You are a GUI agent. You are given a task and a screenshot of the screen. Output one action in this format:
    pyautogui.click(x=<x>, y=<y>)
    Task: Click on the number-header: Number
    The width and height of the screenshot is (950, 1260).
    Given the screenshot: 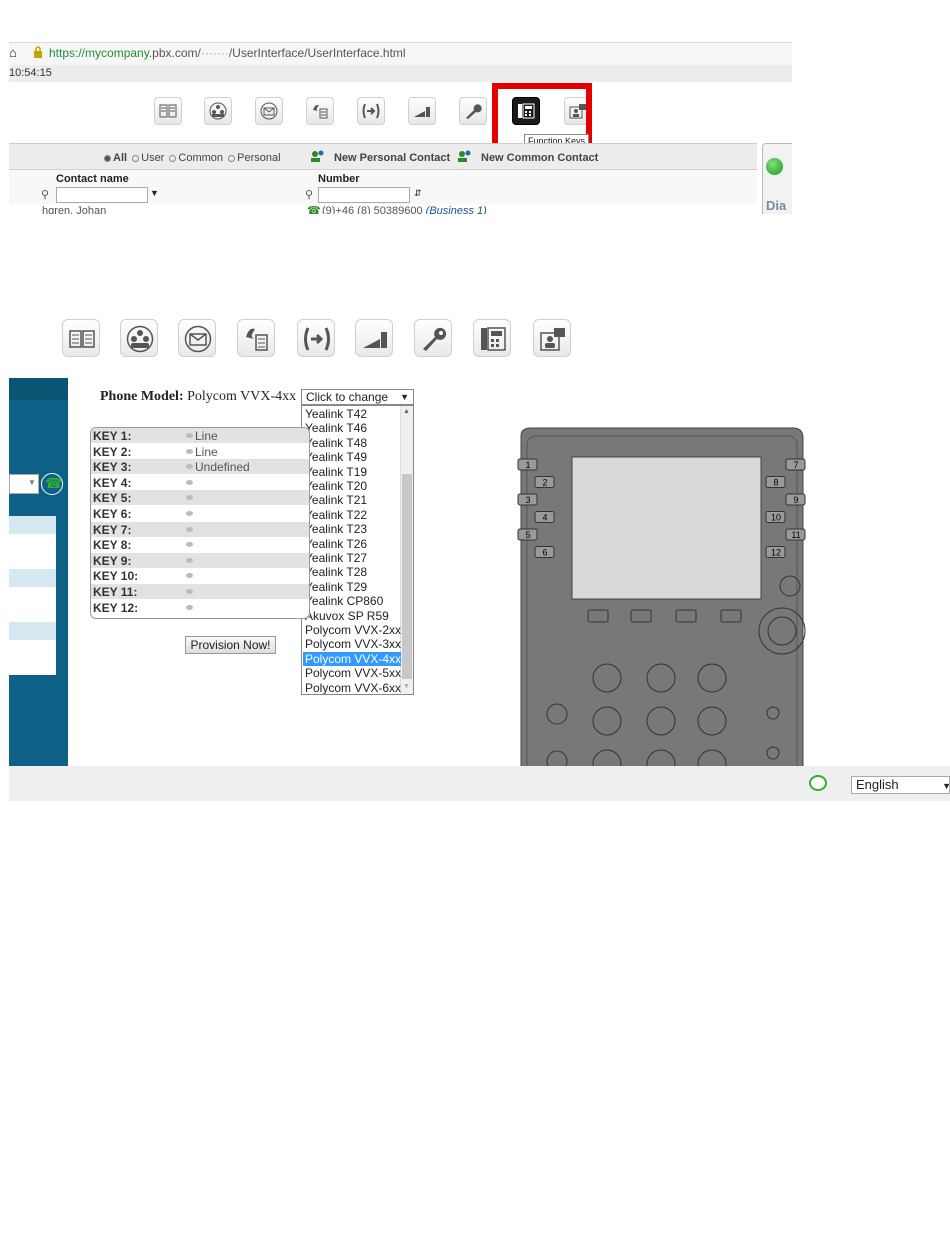 What is the action you would take?
    pyautogui.click(x=339, y=179)
    